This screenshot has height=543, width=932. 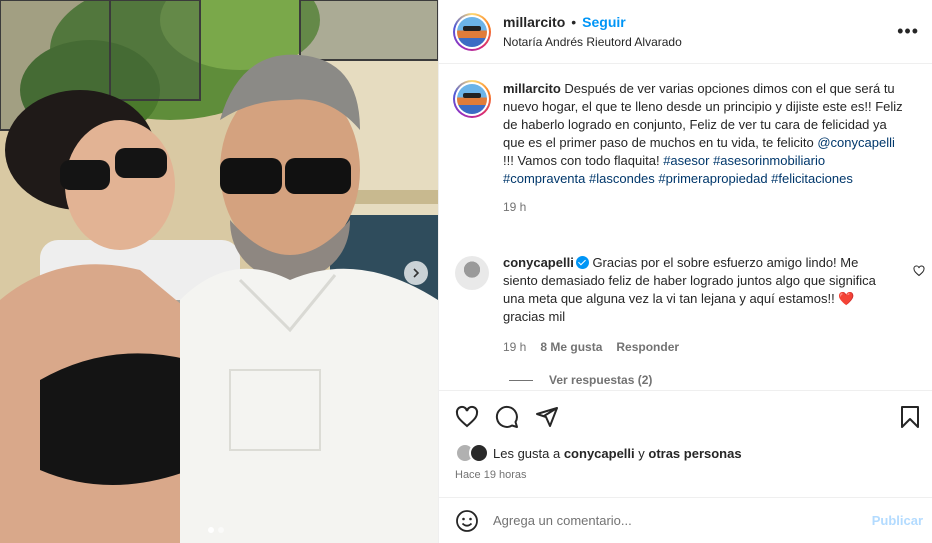 I want to click on action-bar, so click(x=685, y=416).